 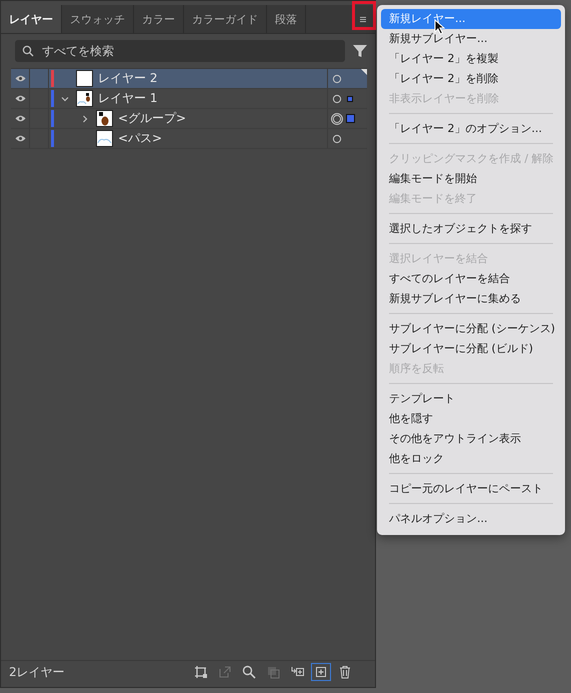 I want to click on layer-count: 2レイヤー, so click(x=37, y=672).